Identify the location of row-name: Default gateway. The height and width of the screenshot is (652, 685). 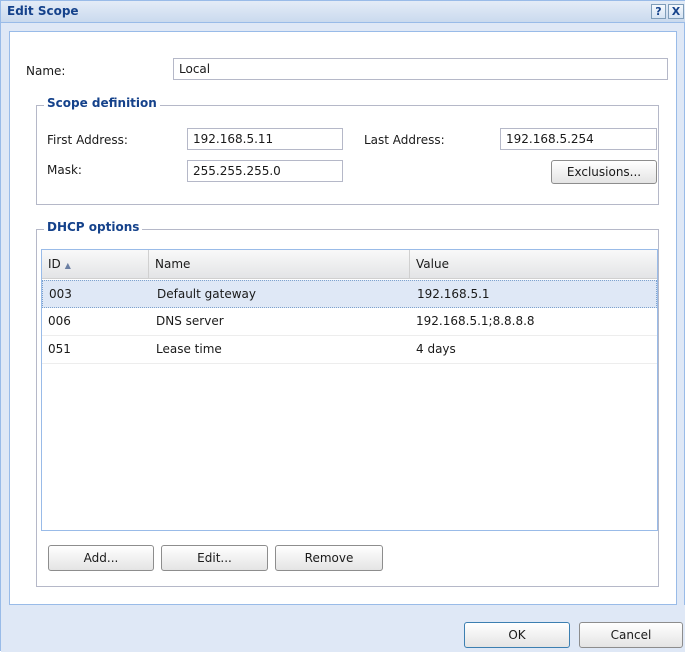
(206, 294).